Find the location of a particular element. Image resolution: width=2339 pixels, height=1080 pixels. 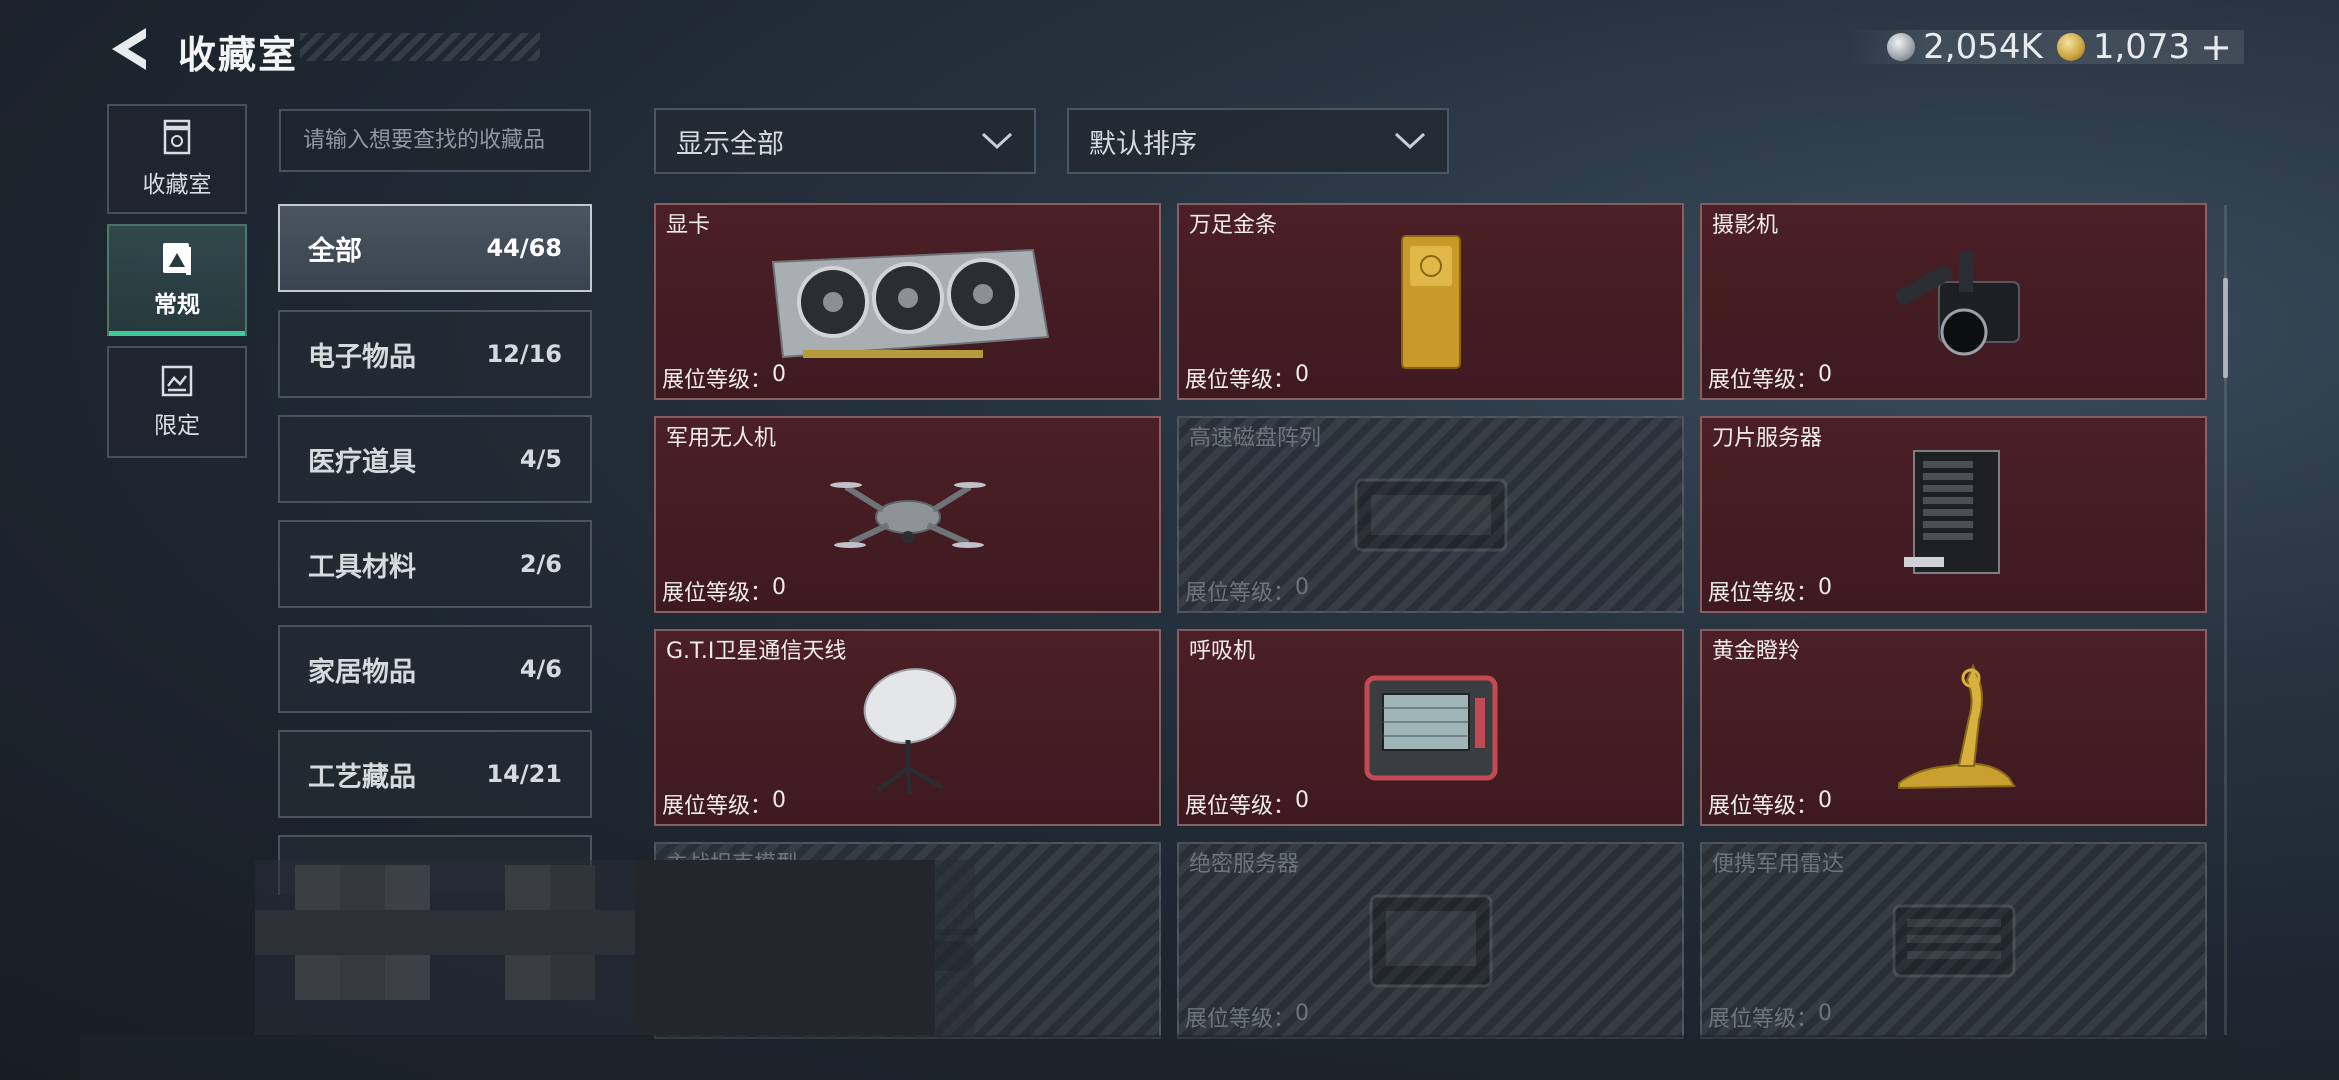

collection-item-disk-array: 高速磁盘阵列 展位等级： 0 is located at coordinates (1430, 514).